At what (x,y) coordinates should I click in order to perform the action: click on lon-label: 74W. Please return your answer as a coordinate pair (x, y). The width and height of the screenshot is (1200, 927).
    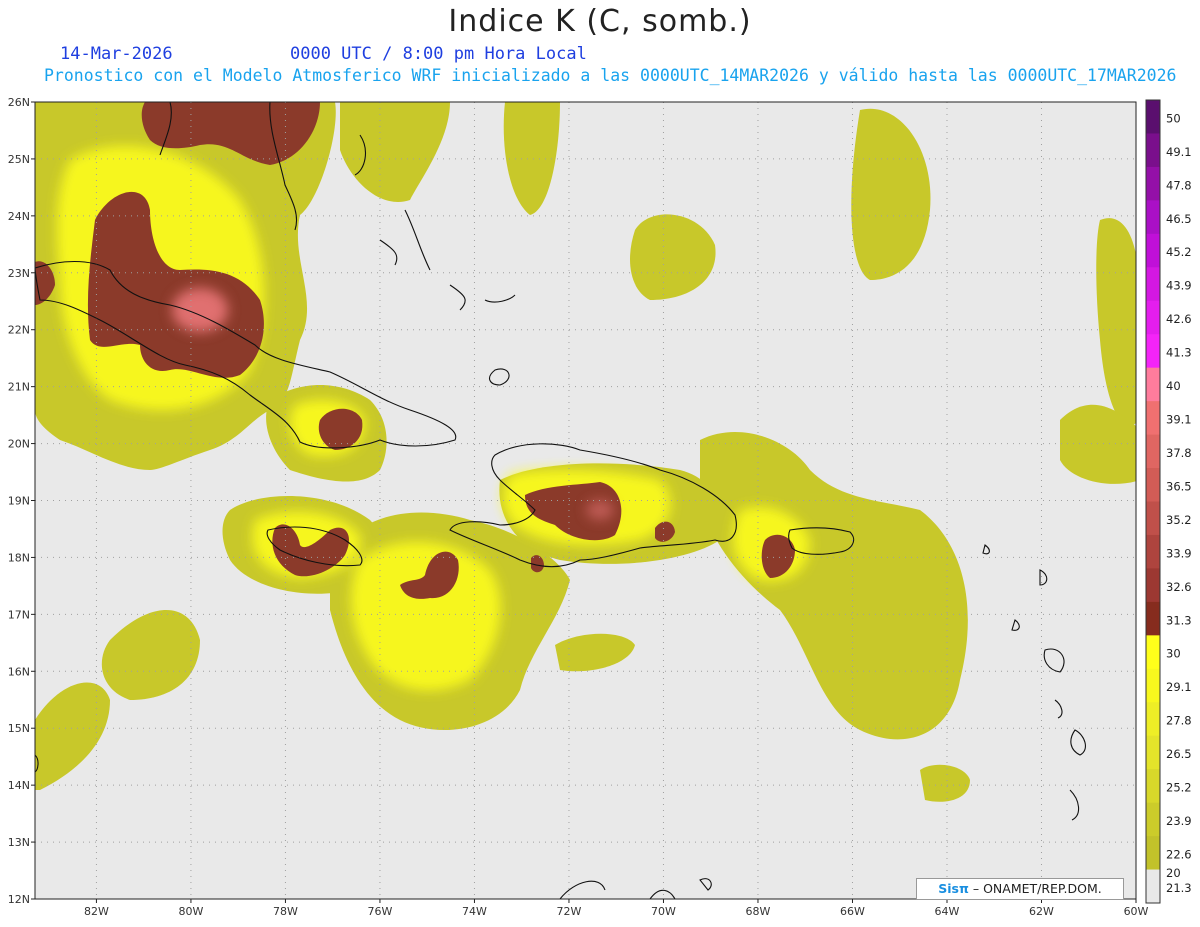
    Looking at the image, I should click on (474, 911).